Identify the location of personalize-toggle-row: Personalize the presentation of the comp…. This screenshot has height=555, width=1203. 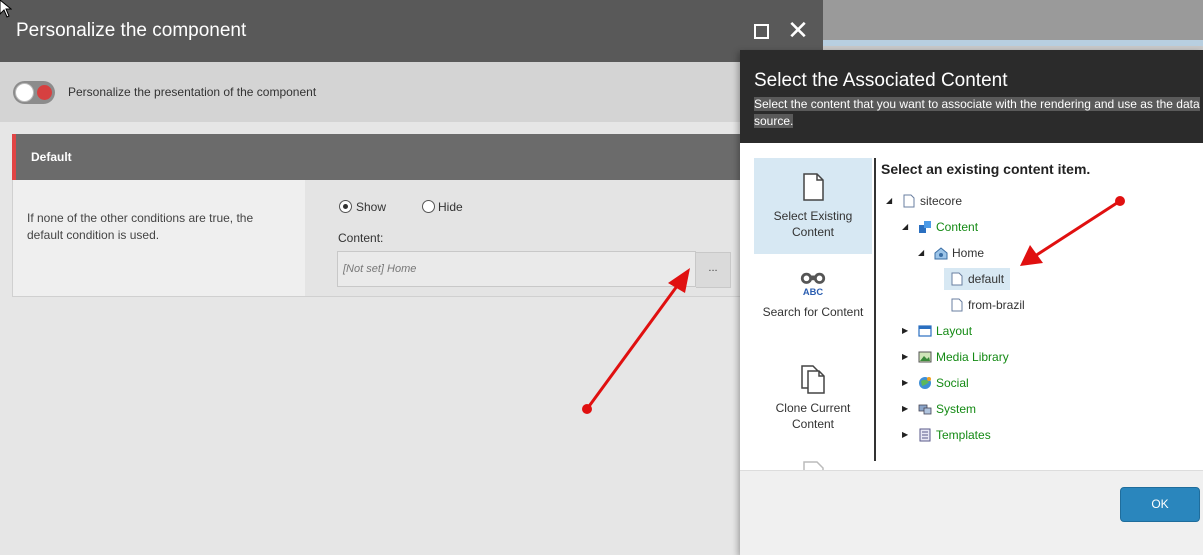
(411, 92).